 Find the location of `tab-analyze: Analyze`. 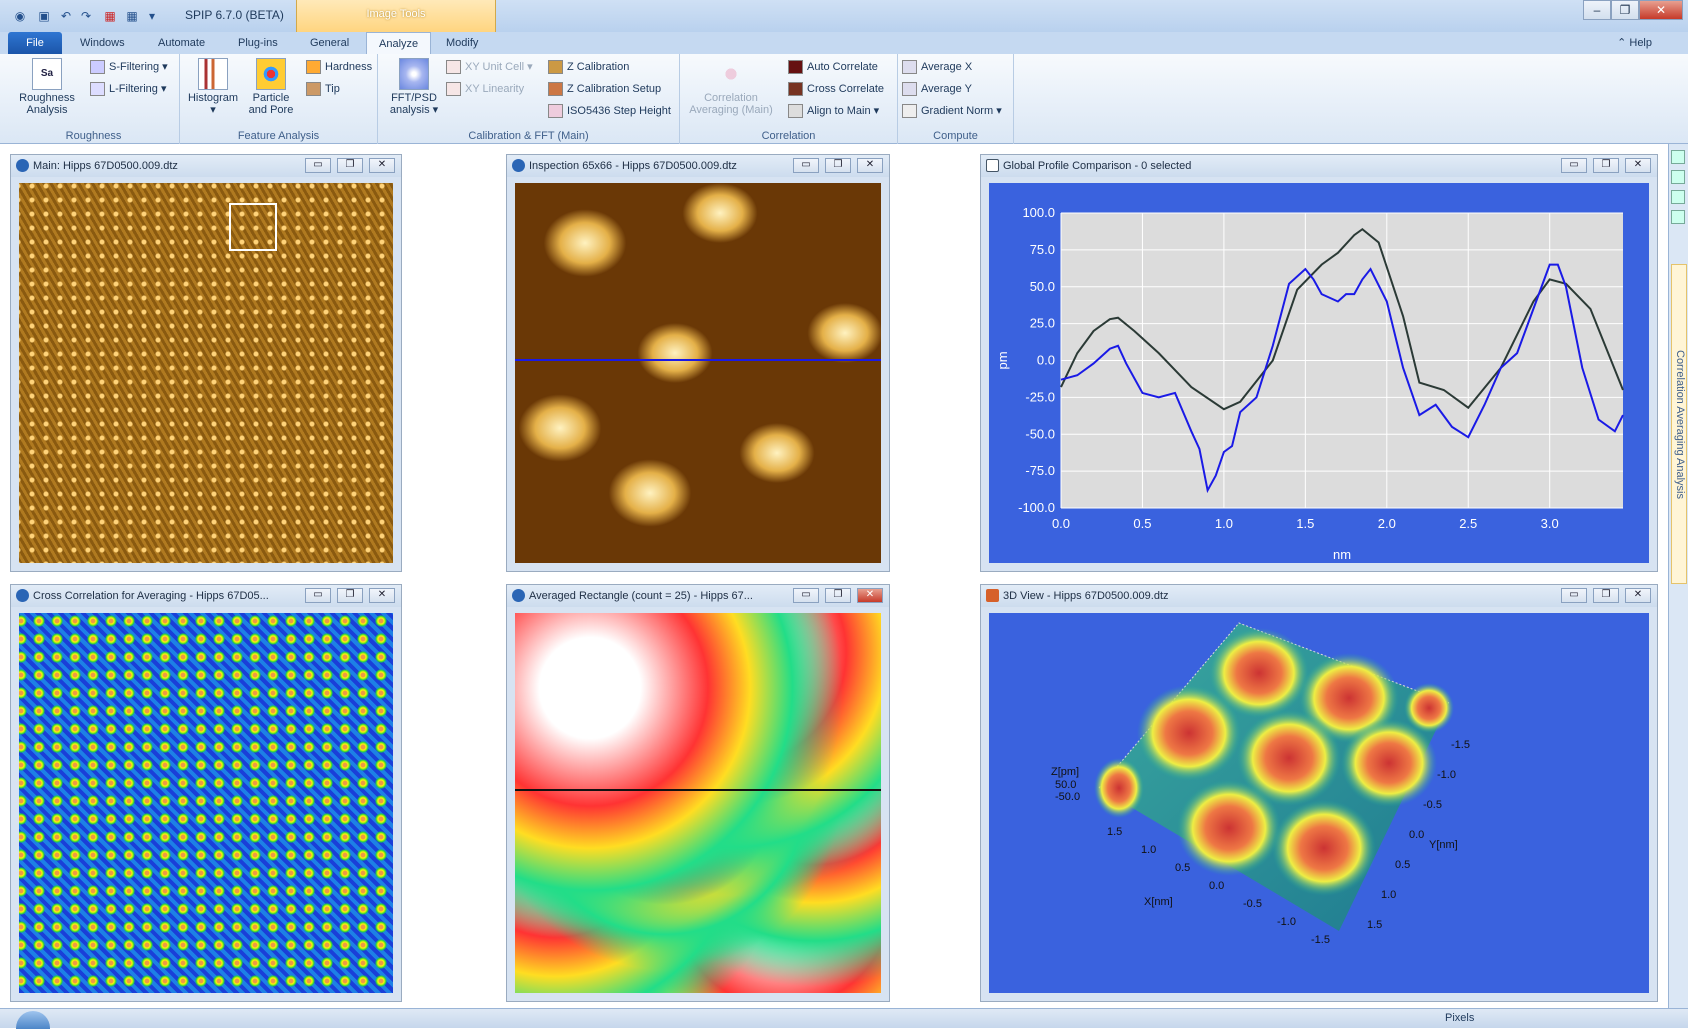

tab-analyze: Analyze is located at coordinates (399, 43).